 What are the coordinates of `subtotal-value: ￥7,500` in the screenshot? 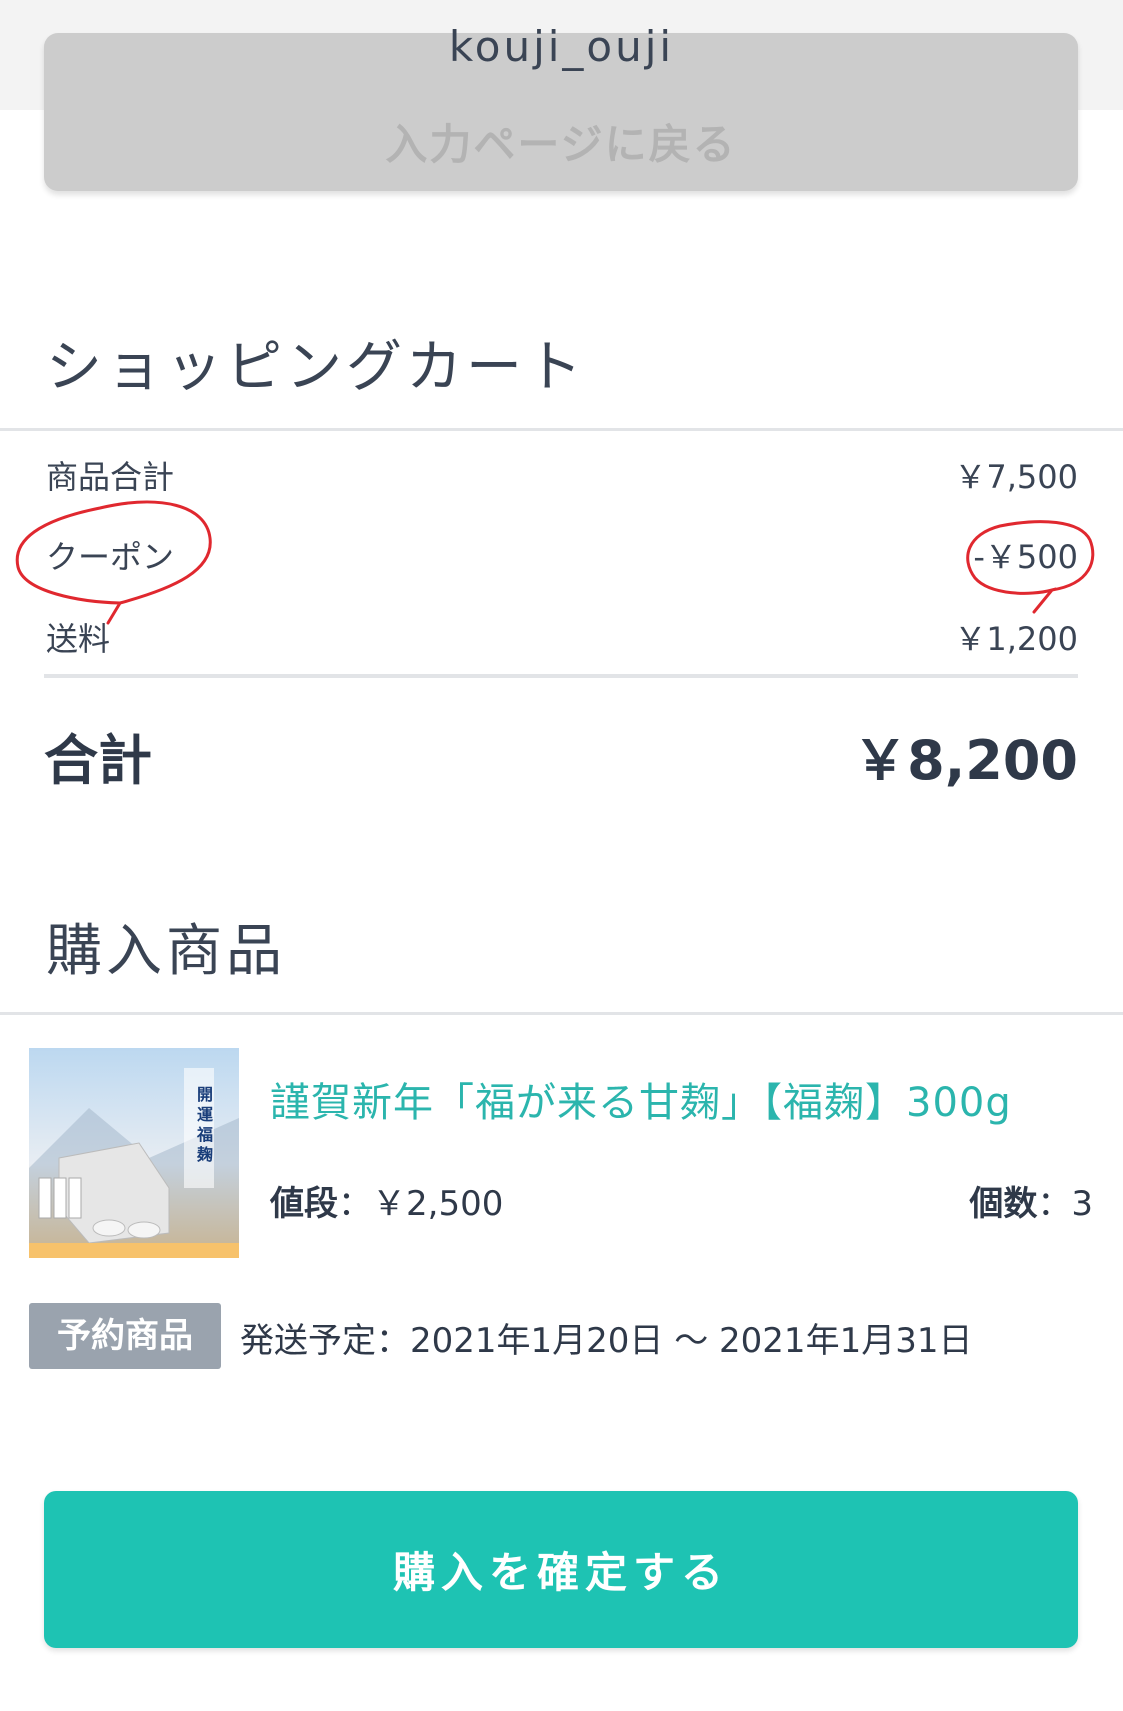 It's located at (1016, 477).